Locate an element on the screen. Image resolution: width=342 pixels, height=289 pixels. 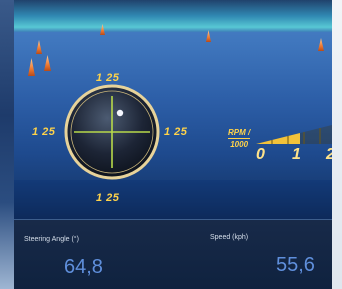
rpm-tick-1: 1 is located at coordinates (296, 154).